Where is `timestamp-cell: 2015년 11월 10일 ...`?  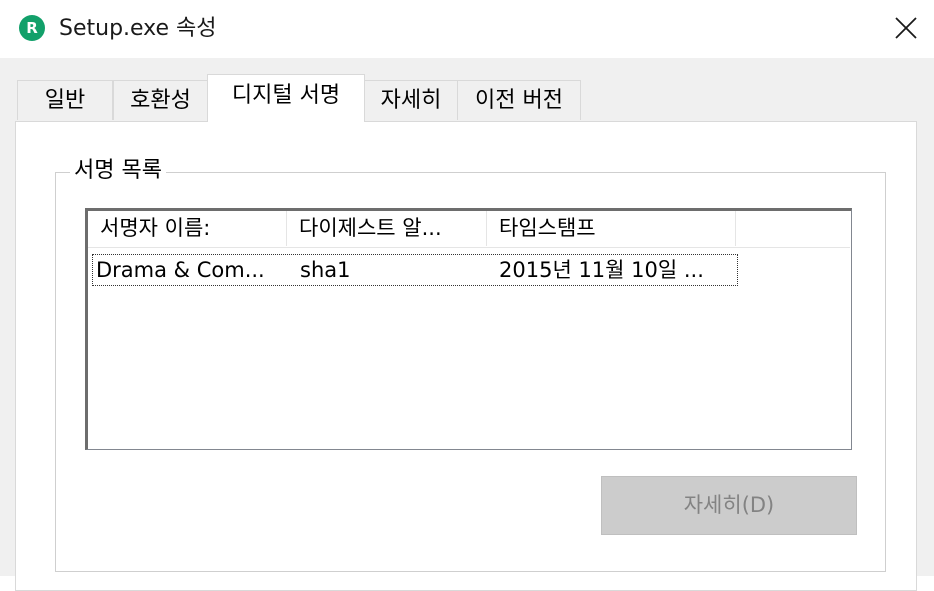
timestamp-cell: 2015년 11월 10일 ... is located at coordinates (601, 270).